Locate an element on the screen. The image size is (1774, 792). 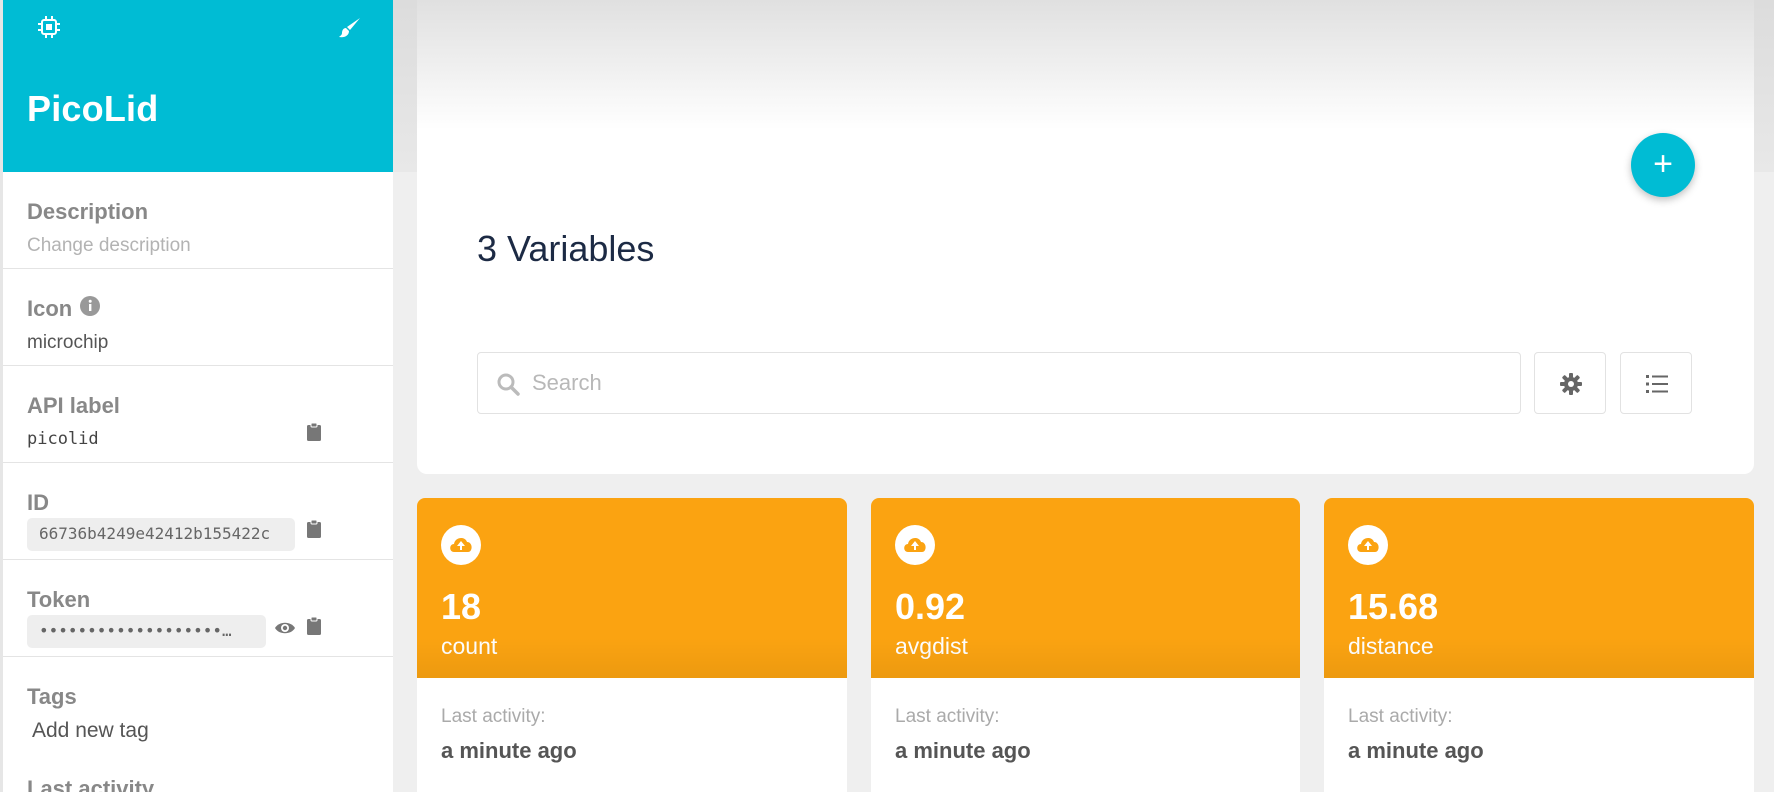
variable-card-header: 0.92 avgdist is located at coordinates (1085, 588).